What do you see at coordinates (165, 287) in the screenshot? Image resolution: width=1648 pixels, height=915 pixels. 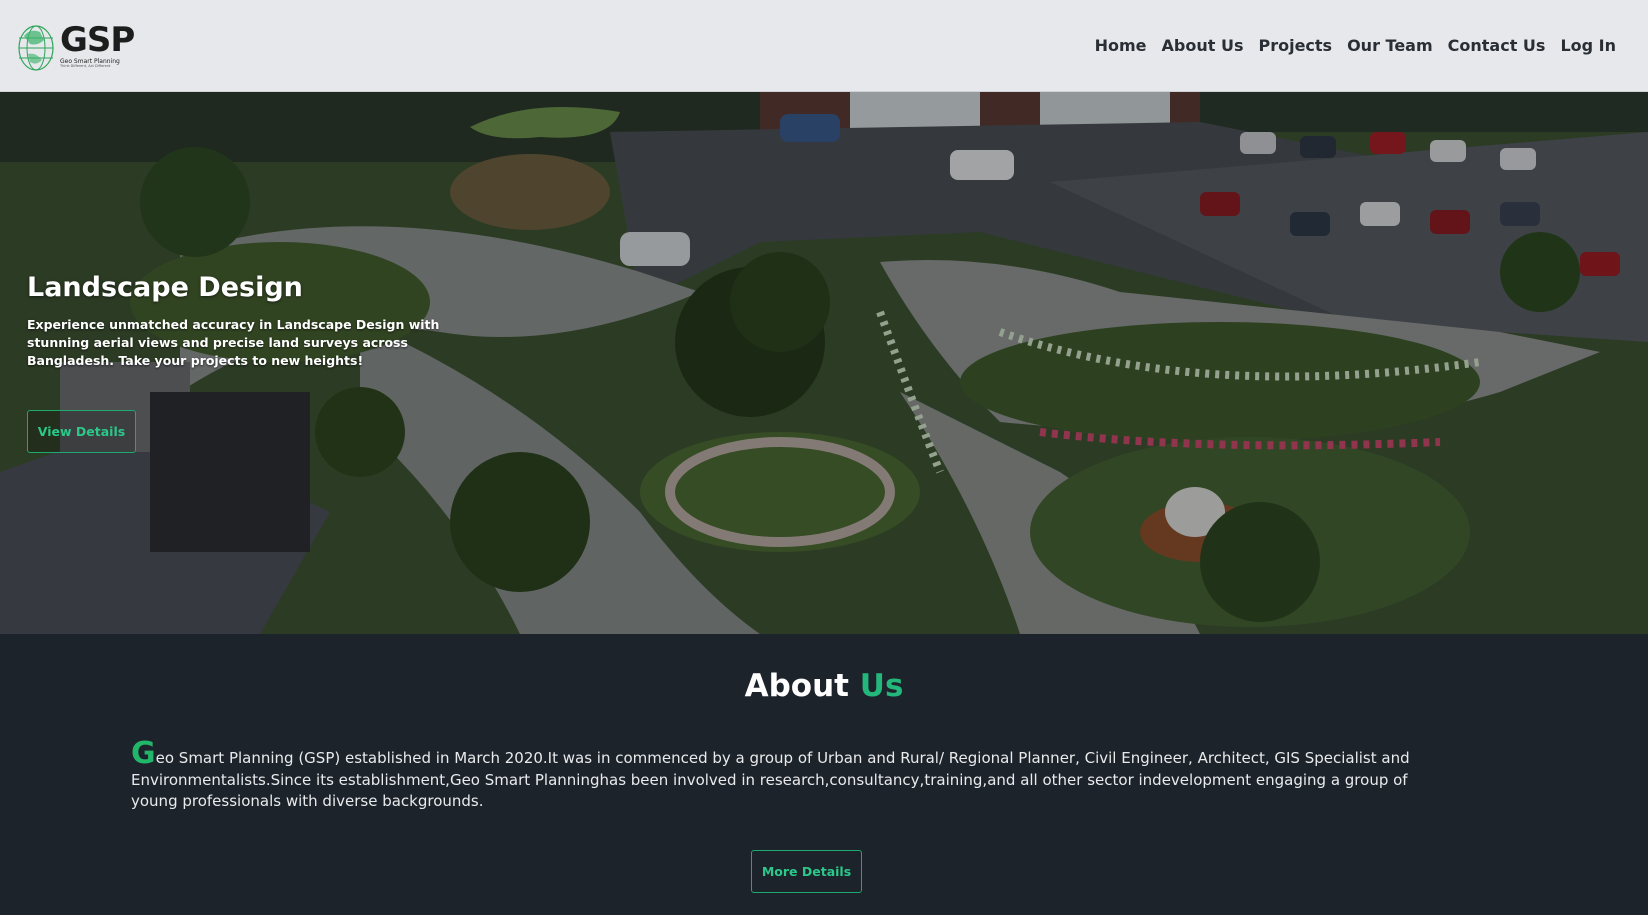 I see `hero-title: Landscape Design` at bounding box center [165, 287].